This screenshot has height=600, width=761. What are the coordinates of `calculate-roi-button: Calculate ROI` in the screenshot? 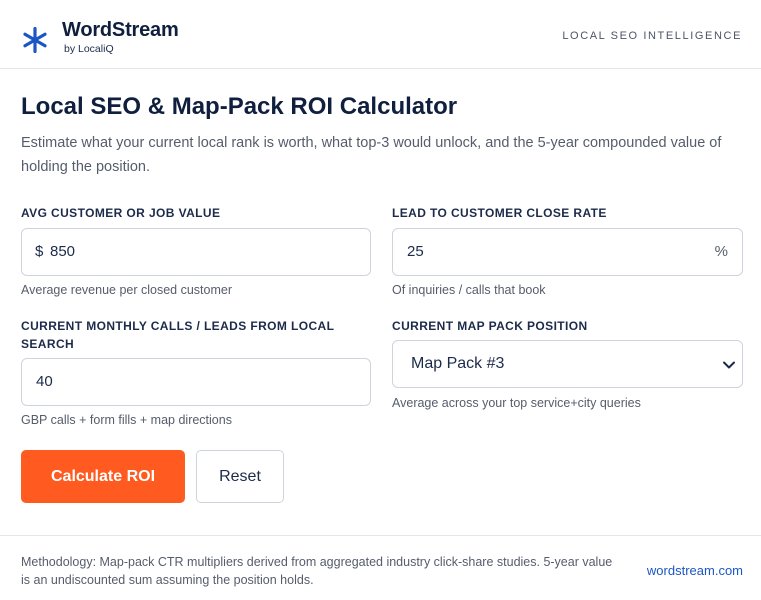 It's located at (103, 476).